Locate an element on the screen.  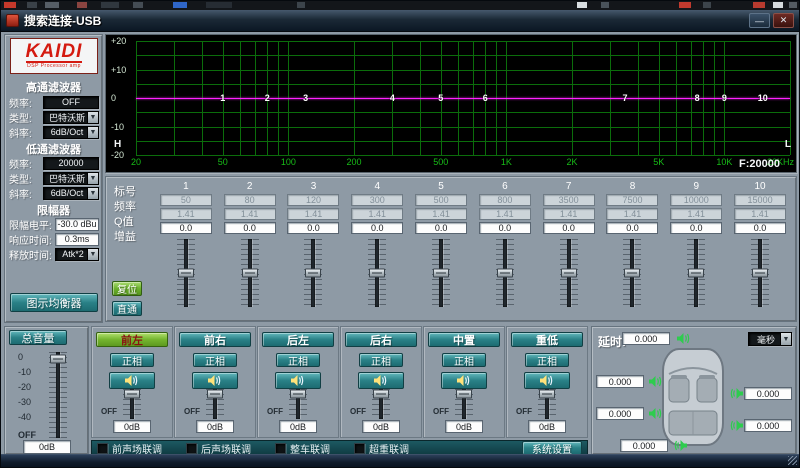
close-button: ✕ is located at coordinates (783, 20).